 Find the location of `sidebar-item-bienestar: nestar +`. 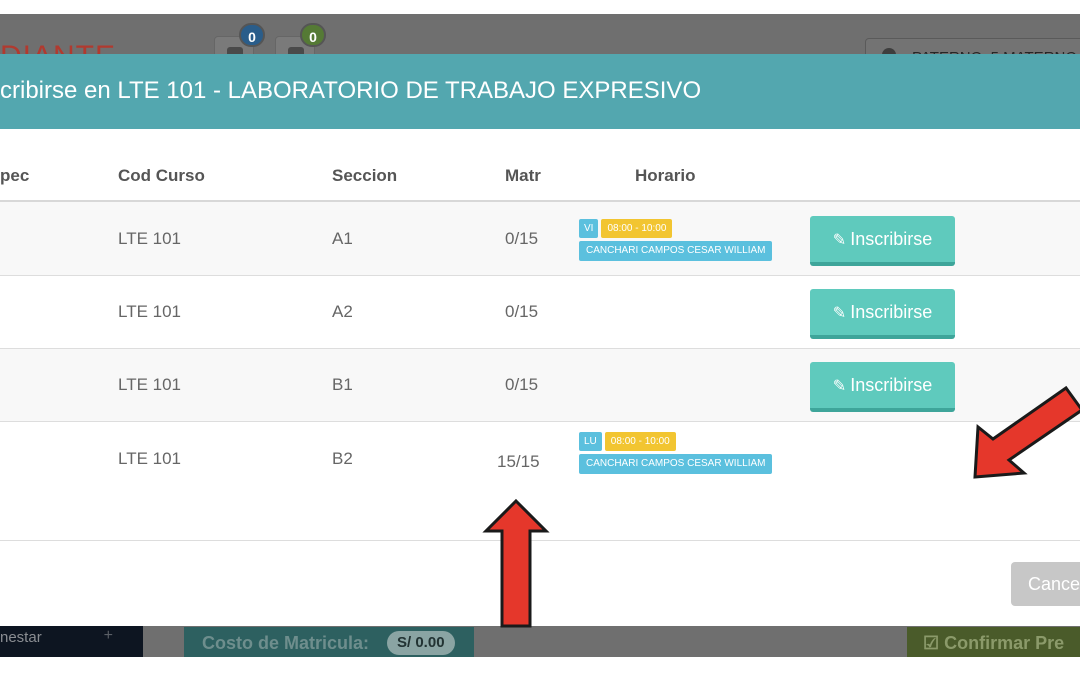

sidebar-item-bienestar: nestar + is located at coordinates (71, 641).